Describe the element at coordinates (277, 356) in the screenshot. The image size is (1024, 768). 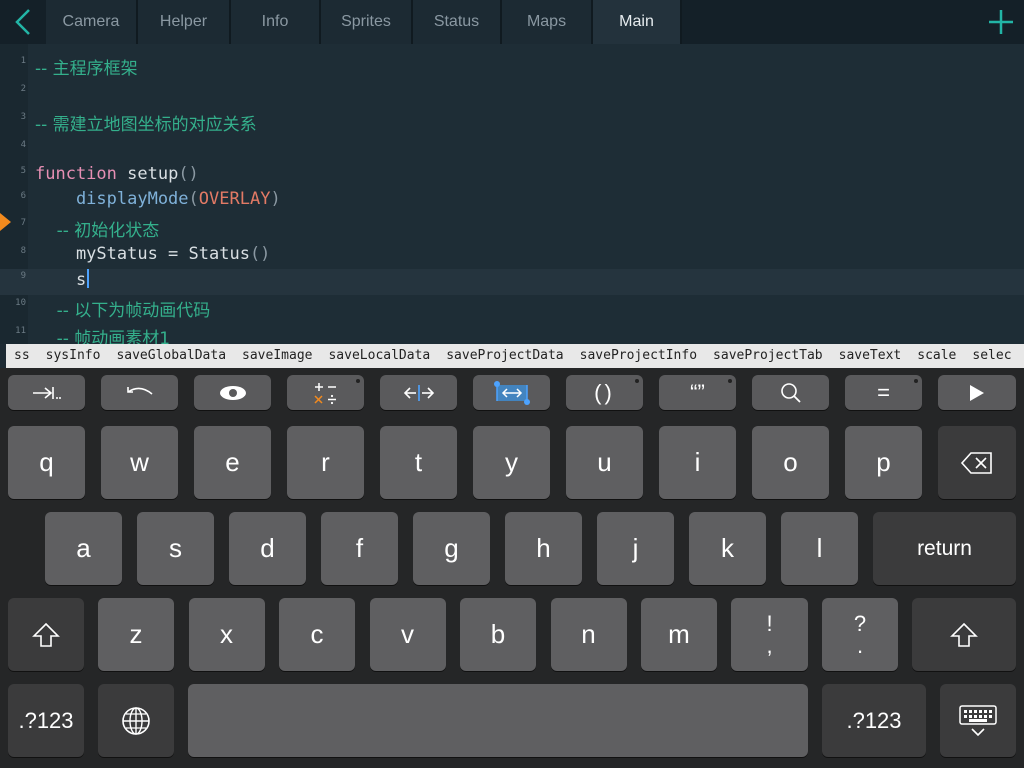
I see `autocomplete-suggestion: saveImage` at that location.